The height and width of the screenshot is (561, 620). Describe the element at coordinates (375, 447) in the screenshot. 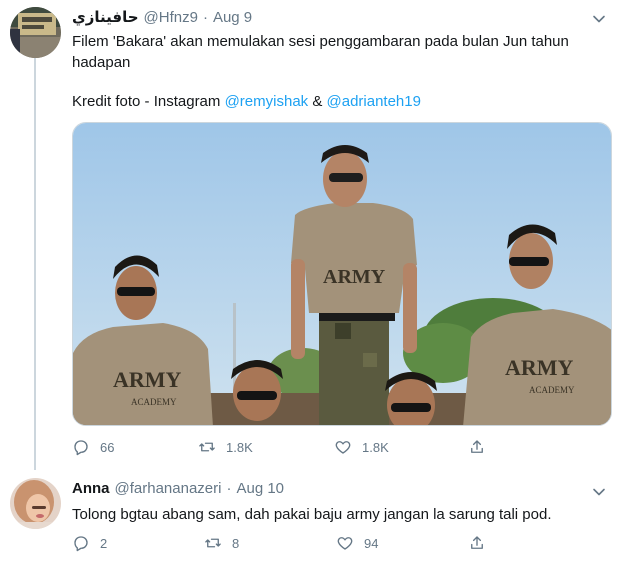

I see `like-count: 1.8K` at that location.